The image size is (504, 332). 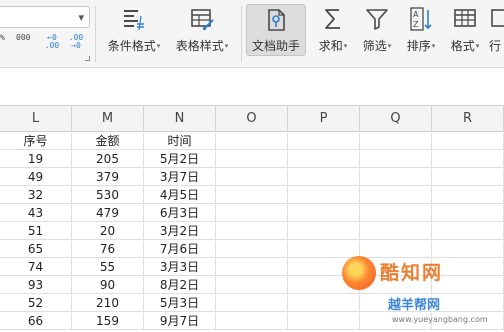 What do you see at coordinates (36, 231) in the screenshot?
I see `table-cell: 51` at bounding box center [36, 231].